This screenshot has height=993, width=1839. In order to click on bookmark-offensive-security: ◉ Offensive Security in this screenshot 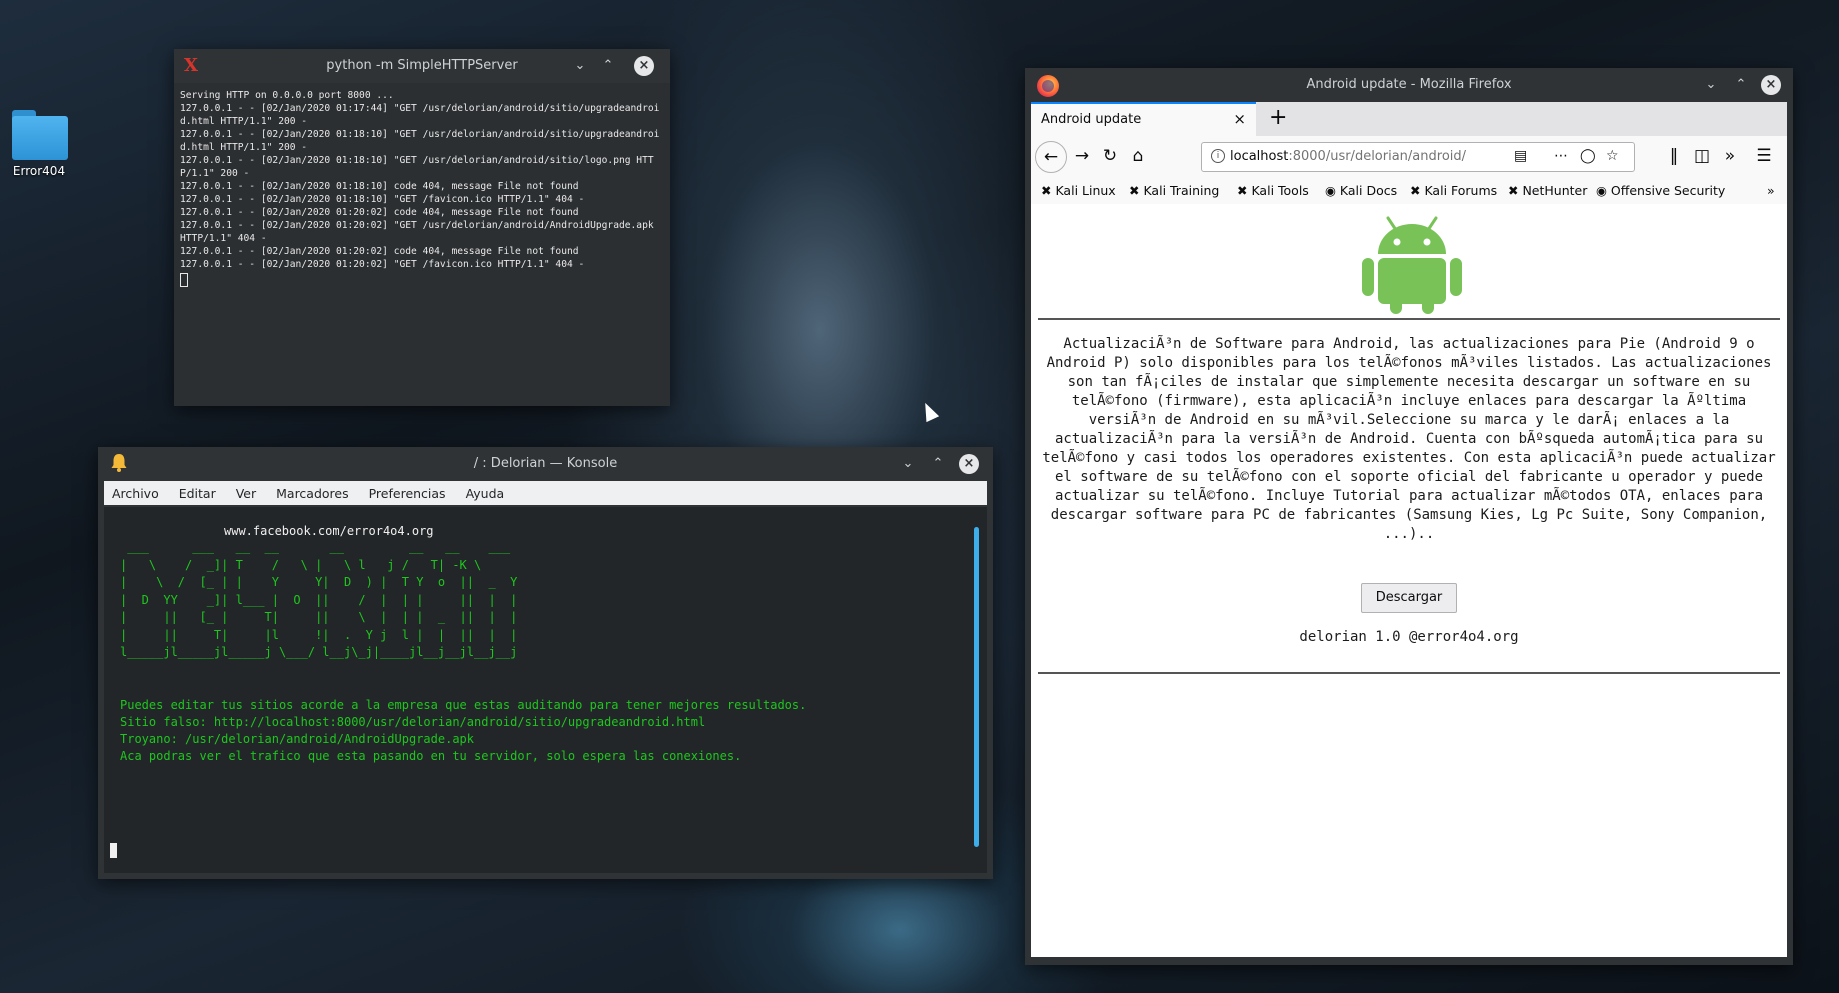, I will do `click(1660, 190)`.